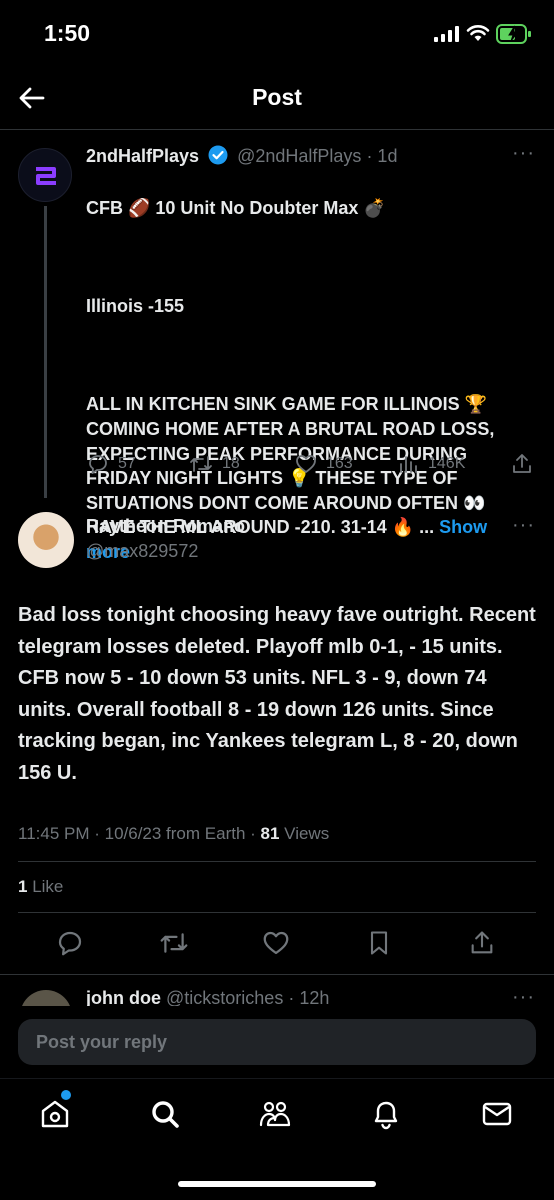 This screenshot has height=1200, width=554. I want to click on likes-summary: 1 Like, so click(40, 887).